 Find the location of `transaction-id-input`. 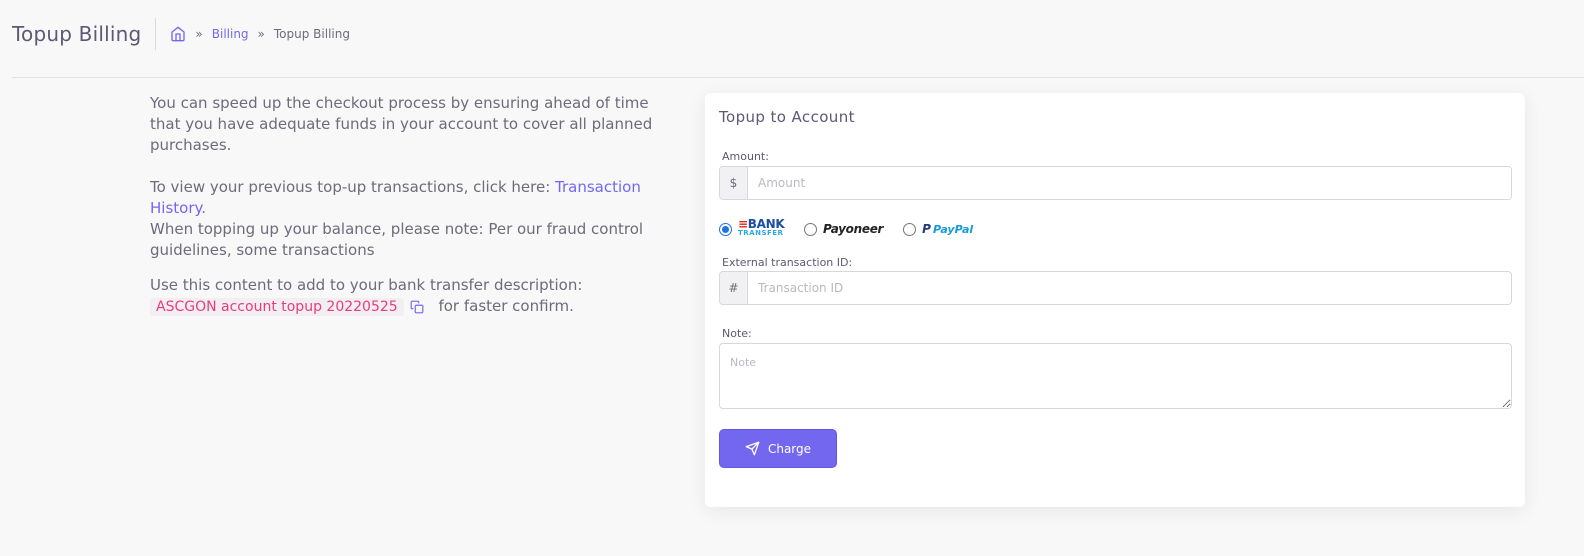

transaction-id-input is located at coordinates (1129, 288).